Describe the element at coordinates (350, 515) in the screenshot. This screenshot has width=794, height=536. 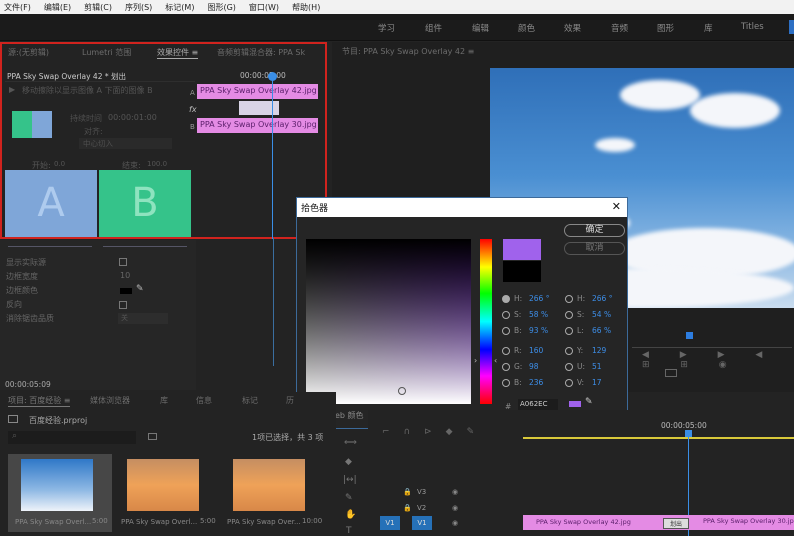
I see `hand-tool-icon: ✋` at that location.